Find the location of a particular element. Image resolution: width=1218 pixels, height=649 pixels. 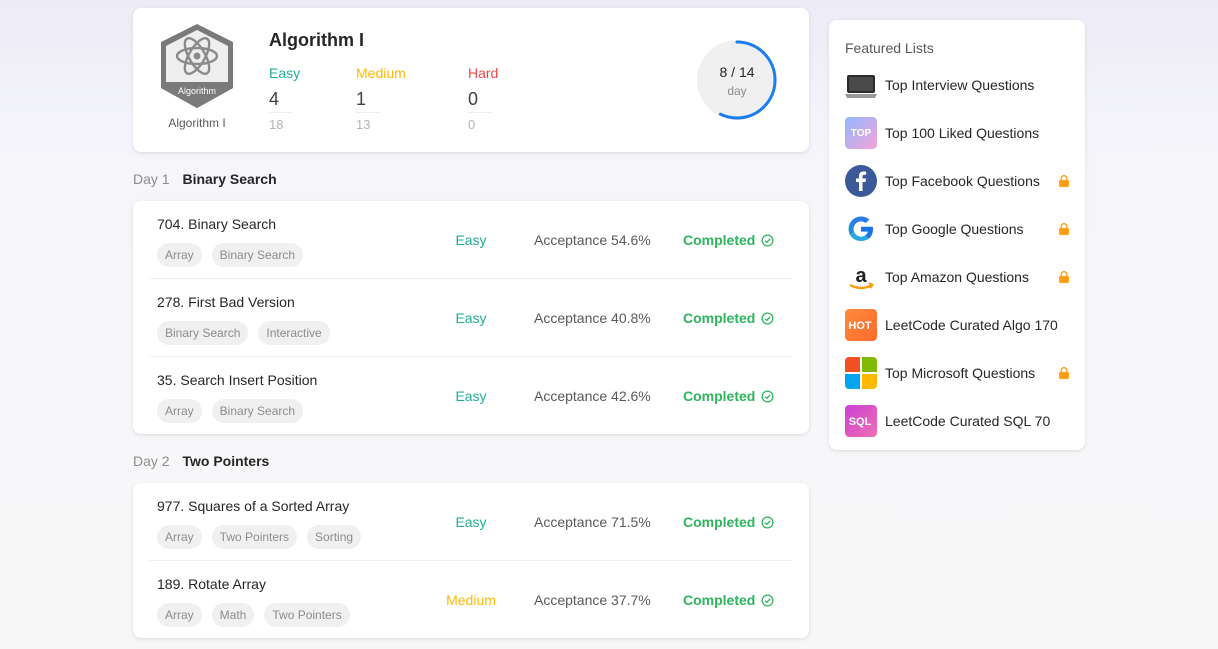

day-topic: Binary Search is located at coordinates (229, 179).